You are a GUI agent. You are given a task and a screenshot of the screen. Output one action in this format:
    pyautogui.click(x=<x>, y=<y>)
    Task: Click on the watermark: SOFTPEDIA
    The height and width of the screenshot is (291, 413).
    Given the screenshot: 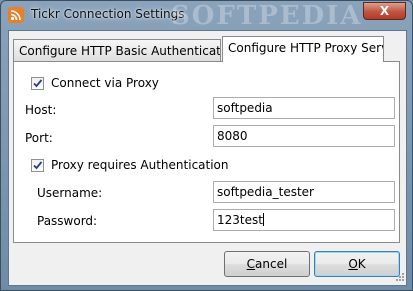 What is the action you would take?
    pyautogui.click(x=267, y=16)
    